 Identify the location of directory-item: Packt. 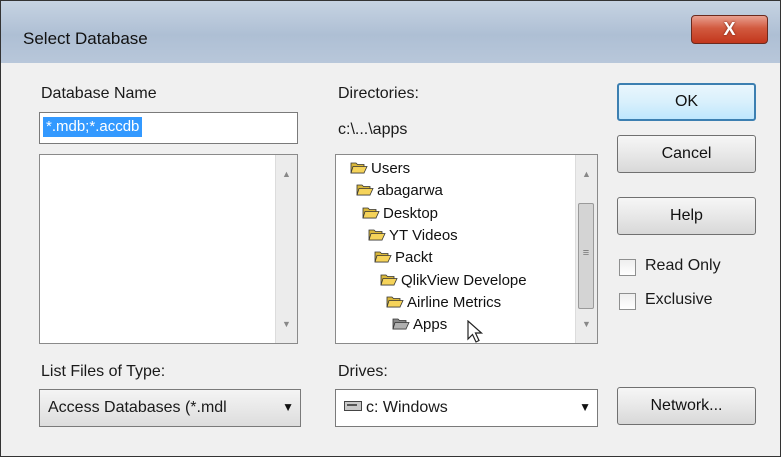
(403, 258).